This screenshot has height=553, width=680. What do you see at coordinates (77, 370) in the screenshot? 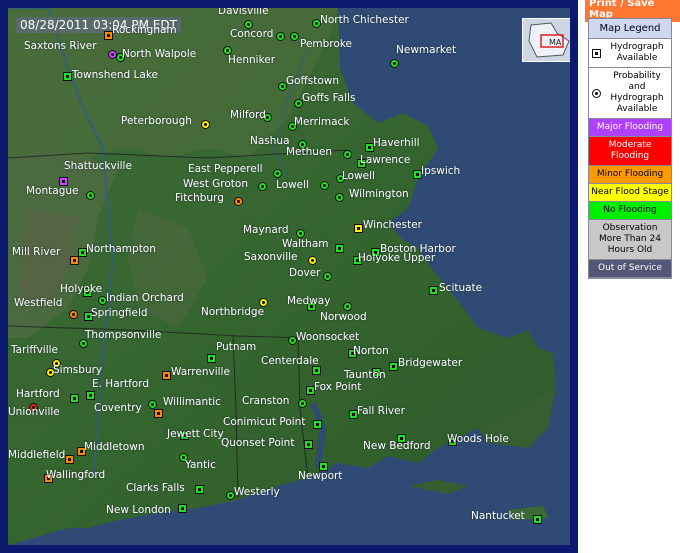
I see `gauge-label: Simsbury` at bounding box center [77, 370].